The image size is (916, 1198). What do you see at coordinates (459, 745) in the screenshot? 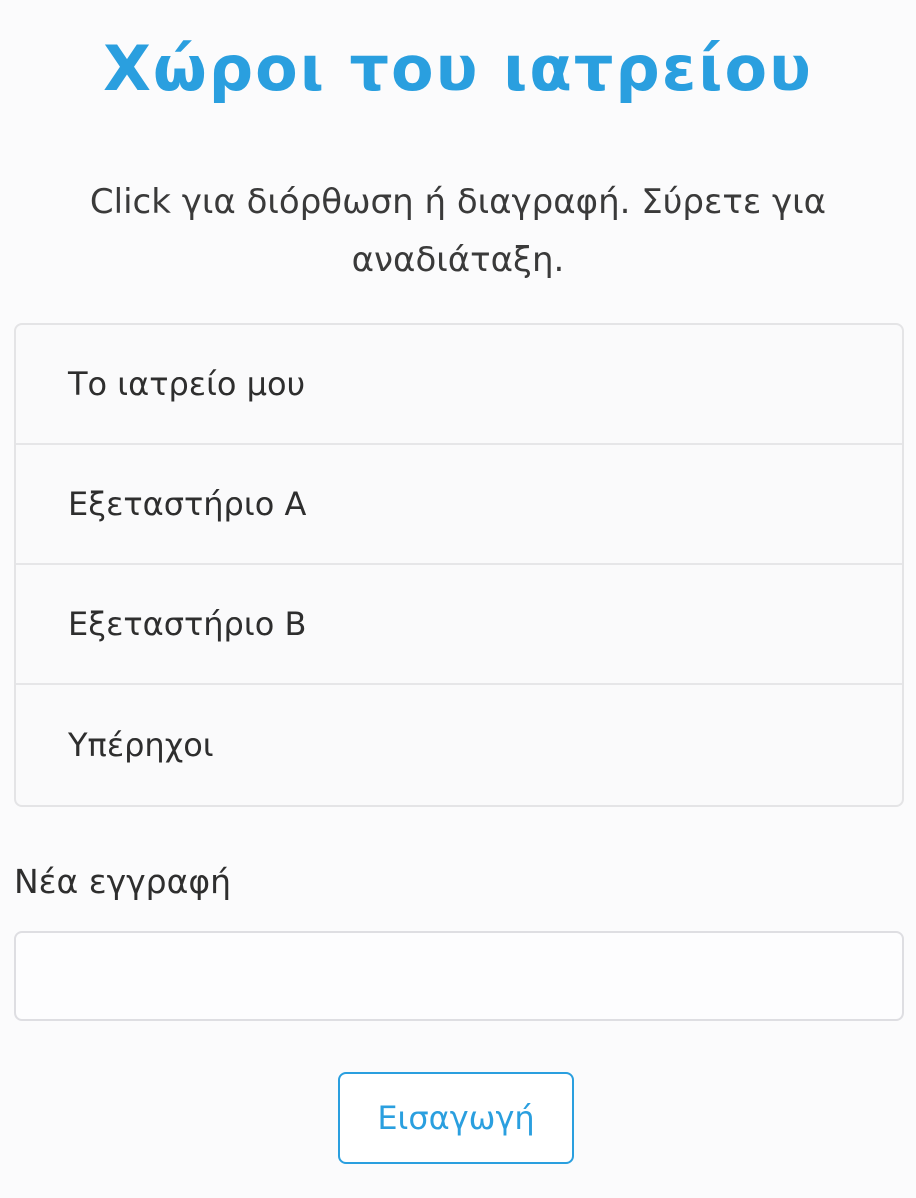
I see `list-item: Υπέρηχοι` at bounding box center [459, 745].